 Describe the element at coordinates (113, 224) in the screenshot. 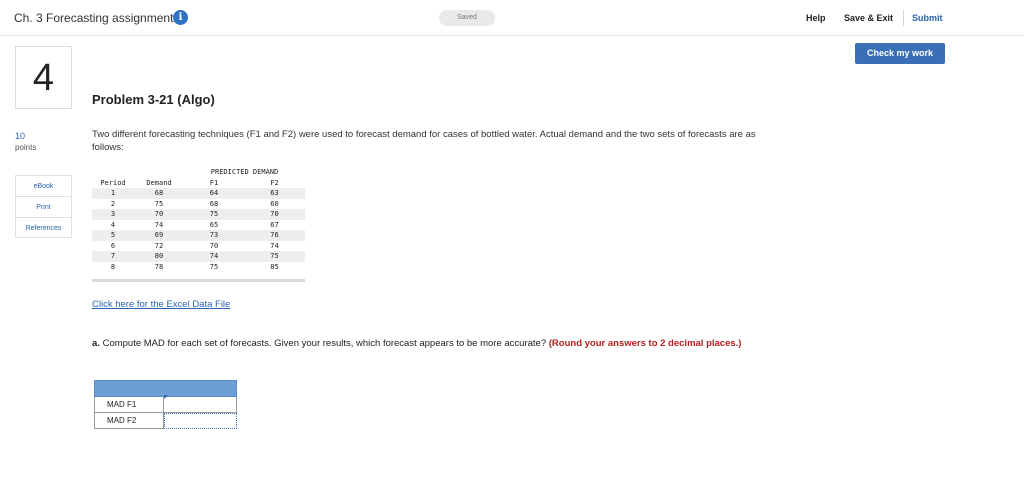

I see `table-cell: 4` at that location.